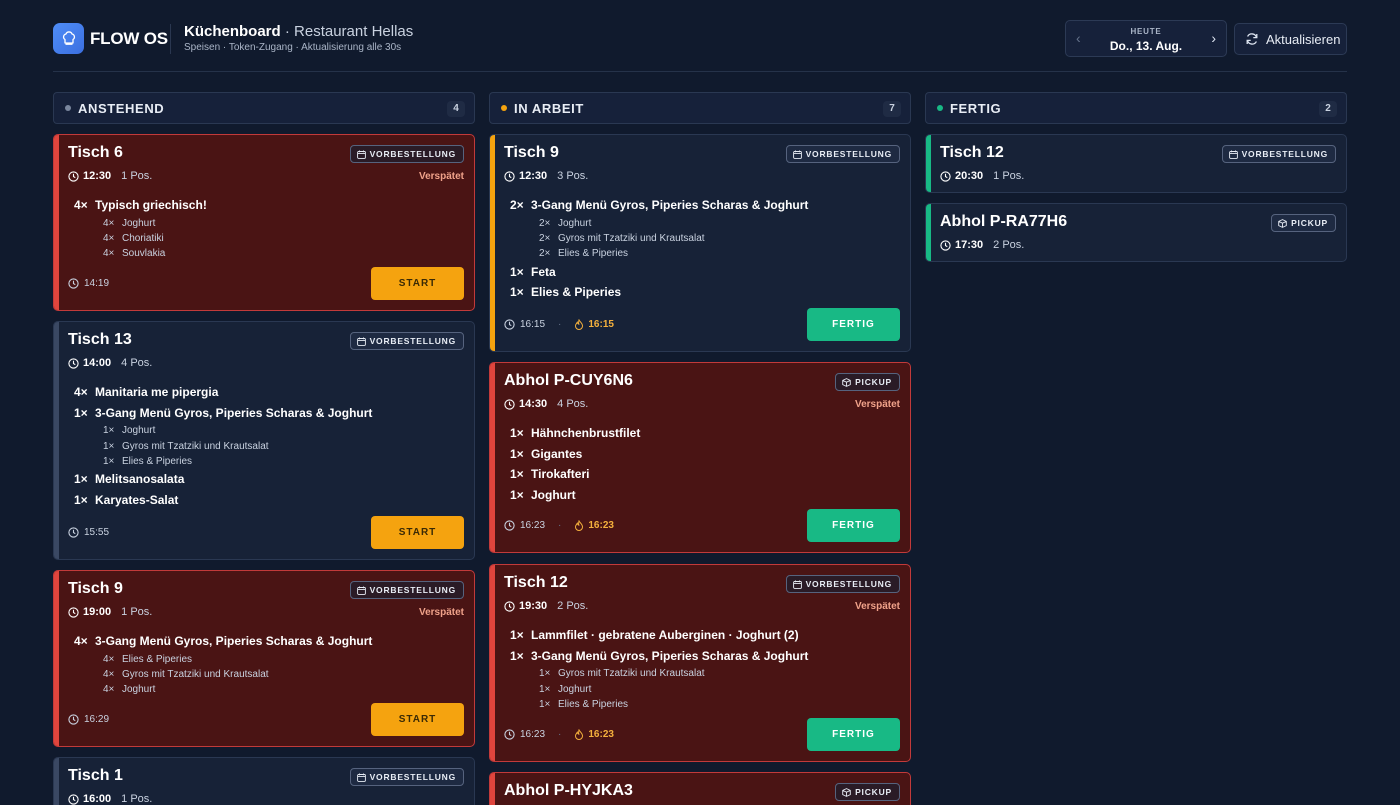 This screenshot has height=805, width=1400. What do you see at coordinates (976, 108) in the screenshot?
I see `column-title: FERTIG` at bounding box center [976, 108].